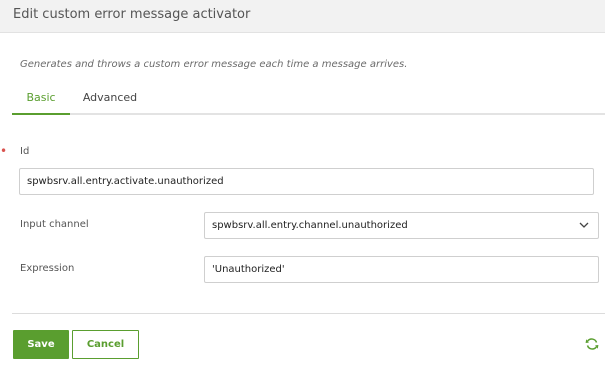 Image resolution: width=605 pixels, height=368 pixels. What do you see at coordinates (47, 268) in the screenshot?
I see `expression-label: Expression` at bounding box center [47, 268].